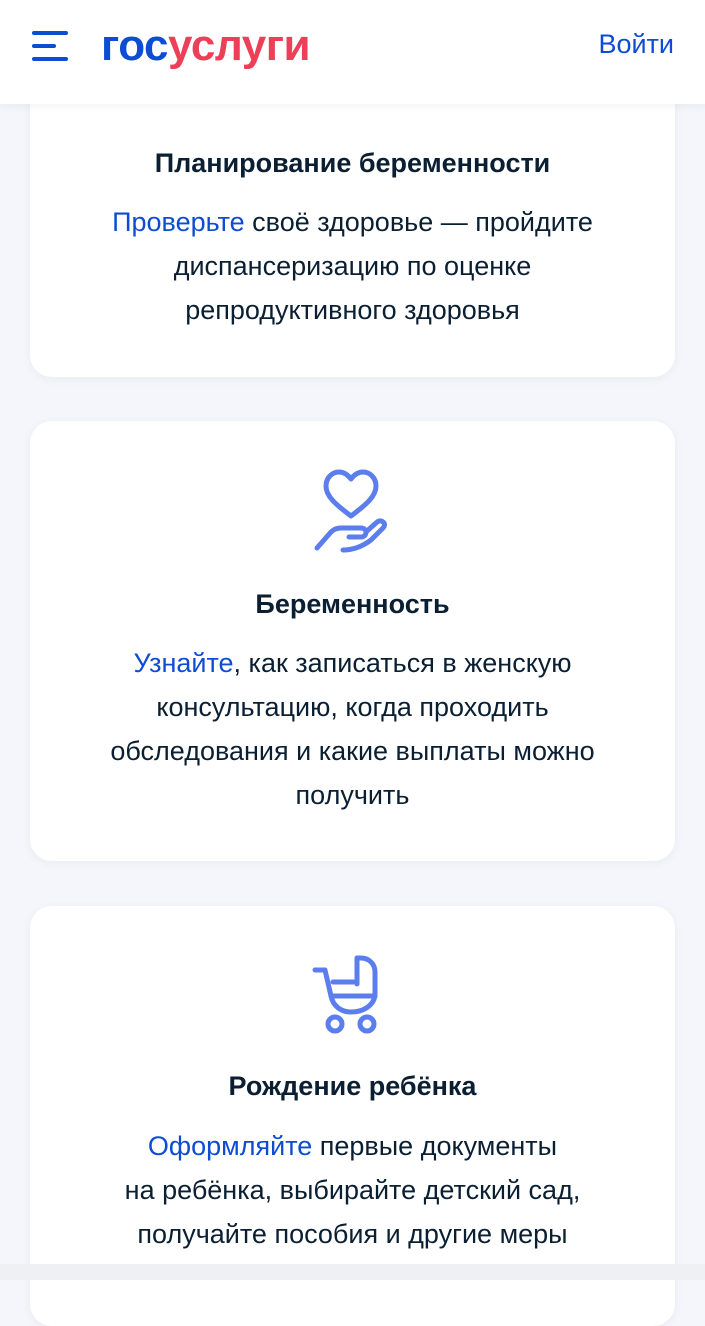 The width and height of the screenshot is (705, 1326). I want to click on card-text-line: Оформляйте первые документы, so click(352, 1146).